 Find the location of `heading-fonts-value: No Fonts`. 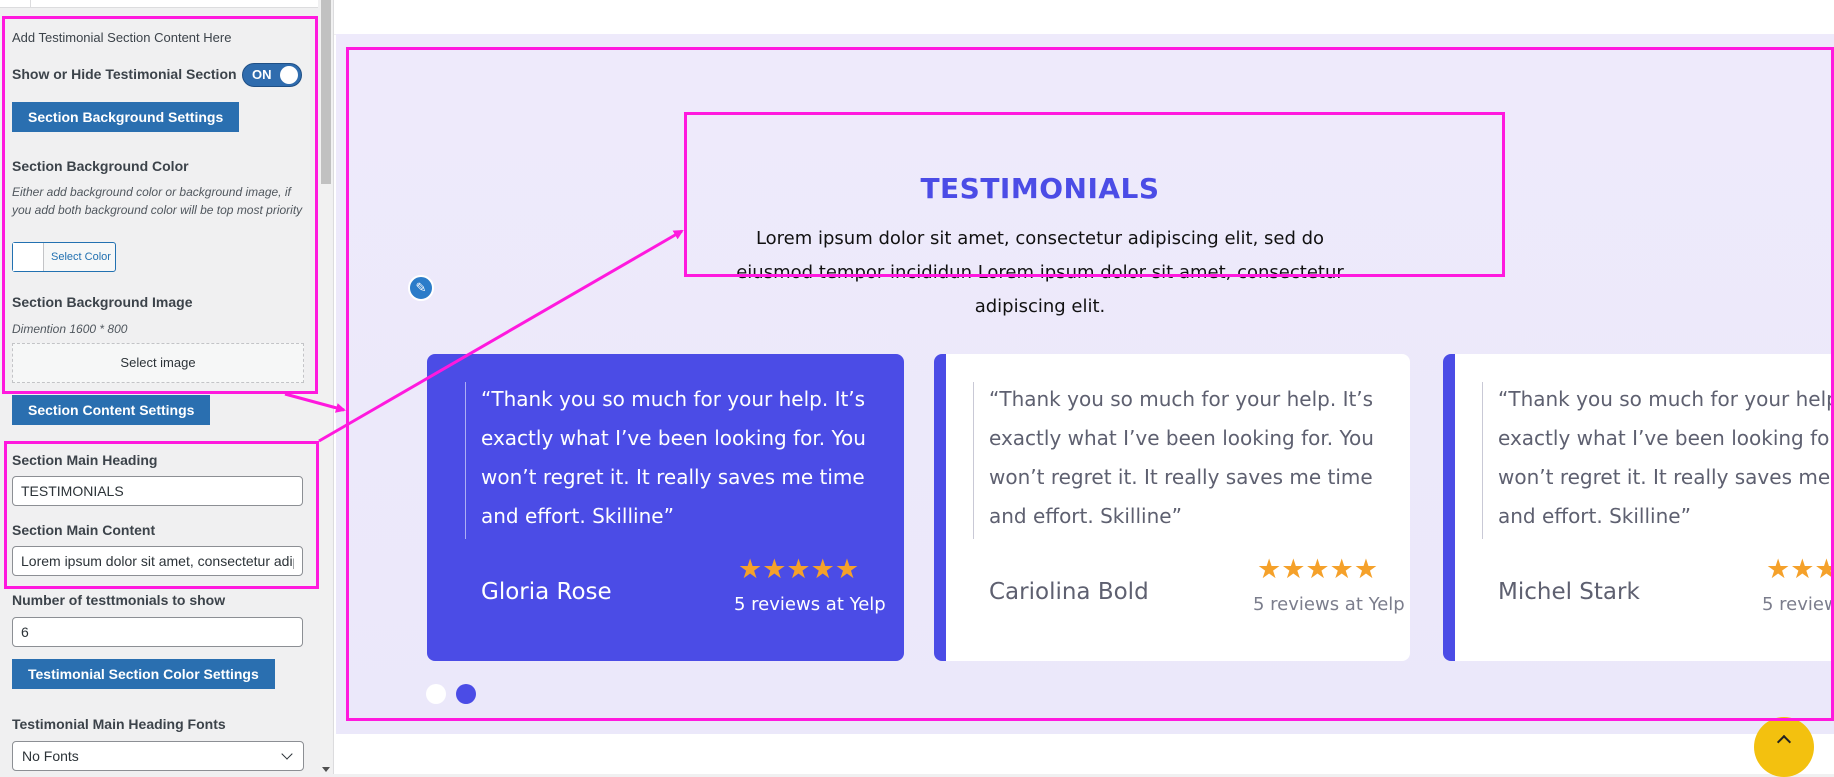

heading-fonts-value: No Fonts is located at coordinates (50, 756).